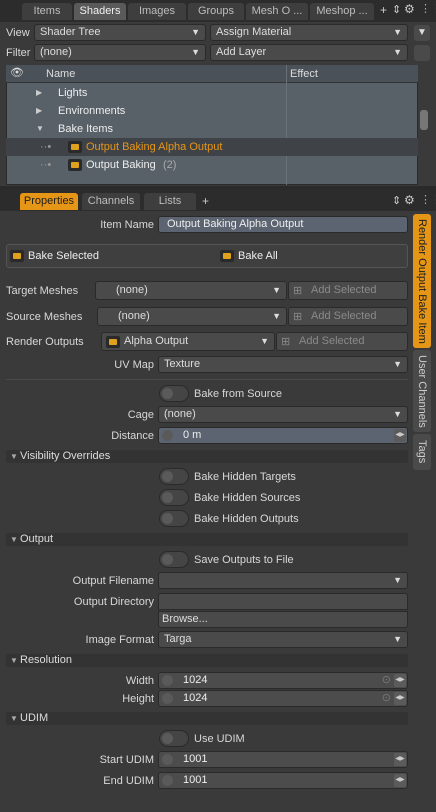  Describe the element at coordinates (75, 147) in the screenshot. I see `render-output-icon` at that location.